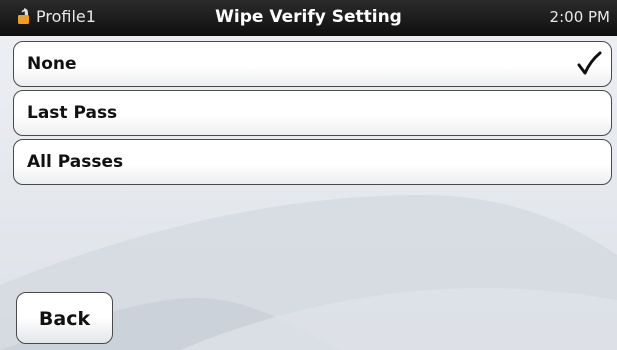 Image resolution: width=617 pixels, height=350 pixels. I want to click on back-button-label: Back, so click(64, 319).